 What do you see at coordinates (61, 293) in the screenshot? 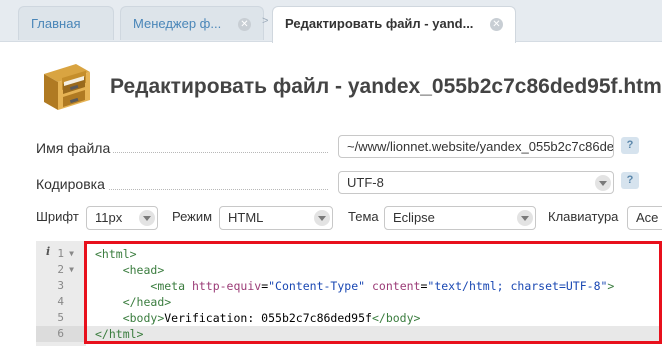
I see `editor-gutter: i 1 ▼ 2 ▼ 3 4 5 6` at bounding box center [61, 293].